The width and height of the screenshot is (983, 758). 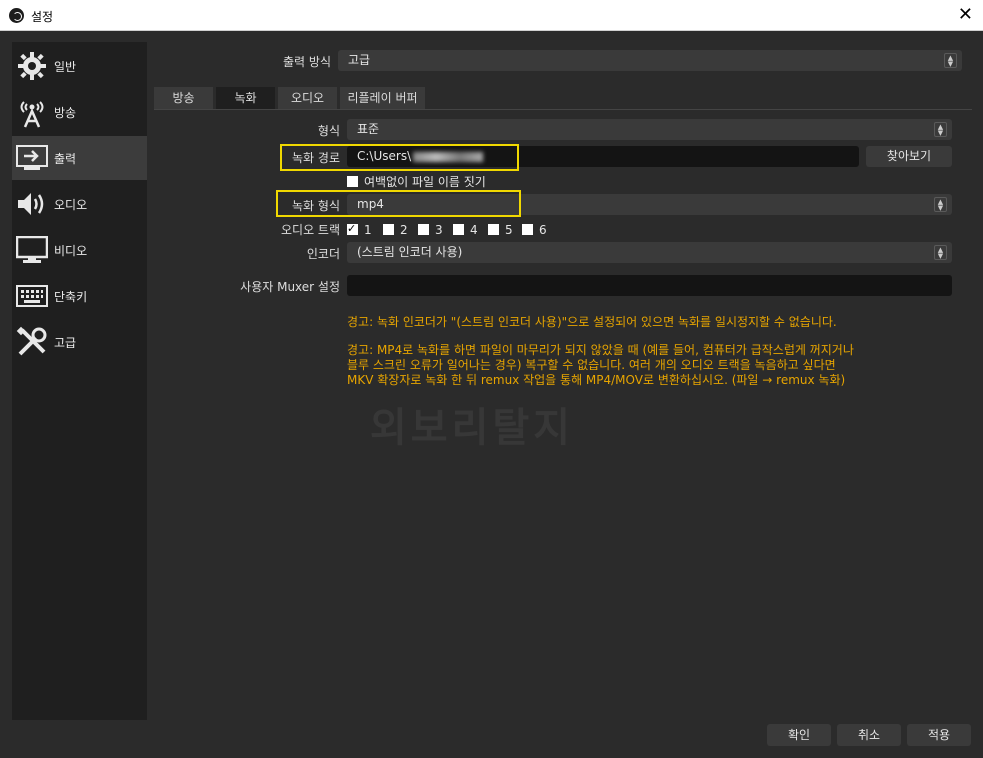 What do you see at coordinates (65, 158) in the screenshot?
I see `sidebar-item-label: 출력` at bounding box center [65, 158].